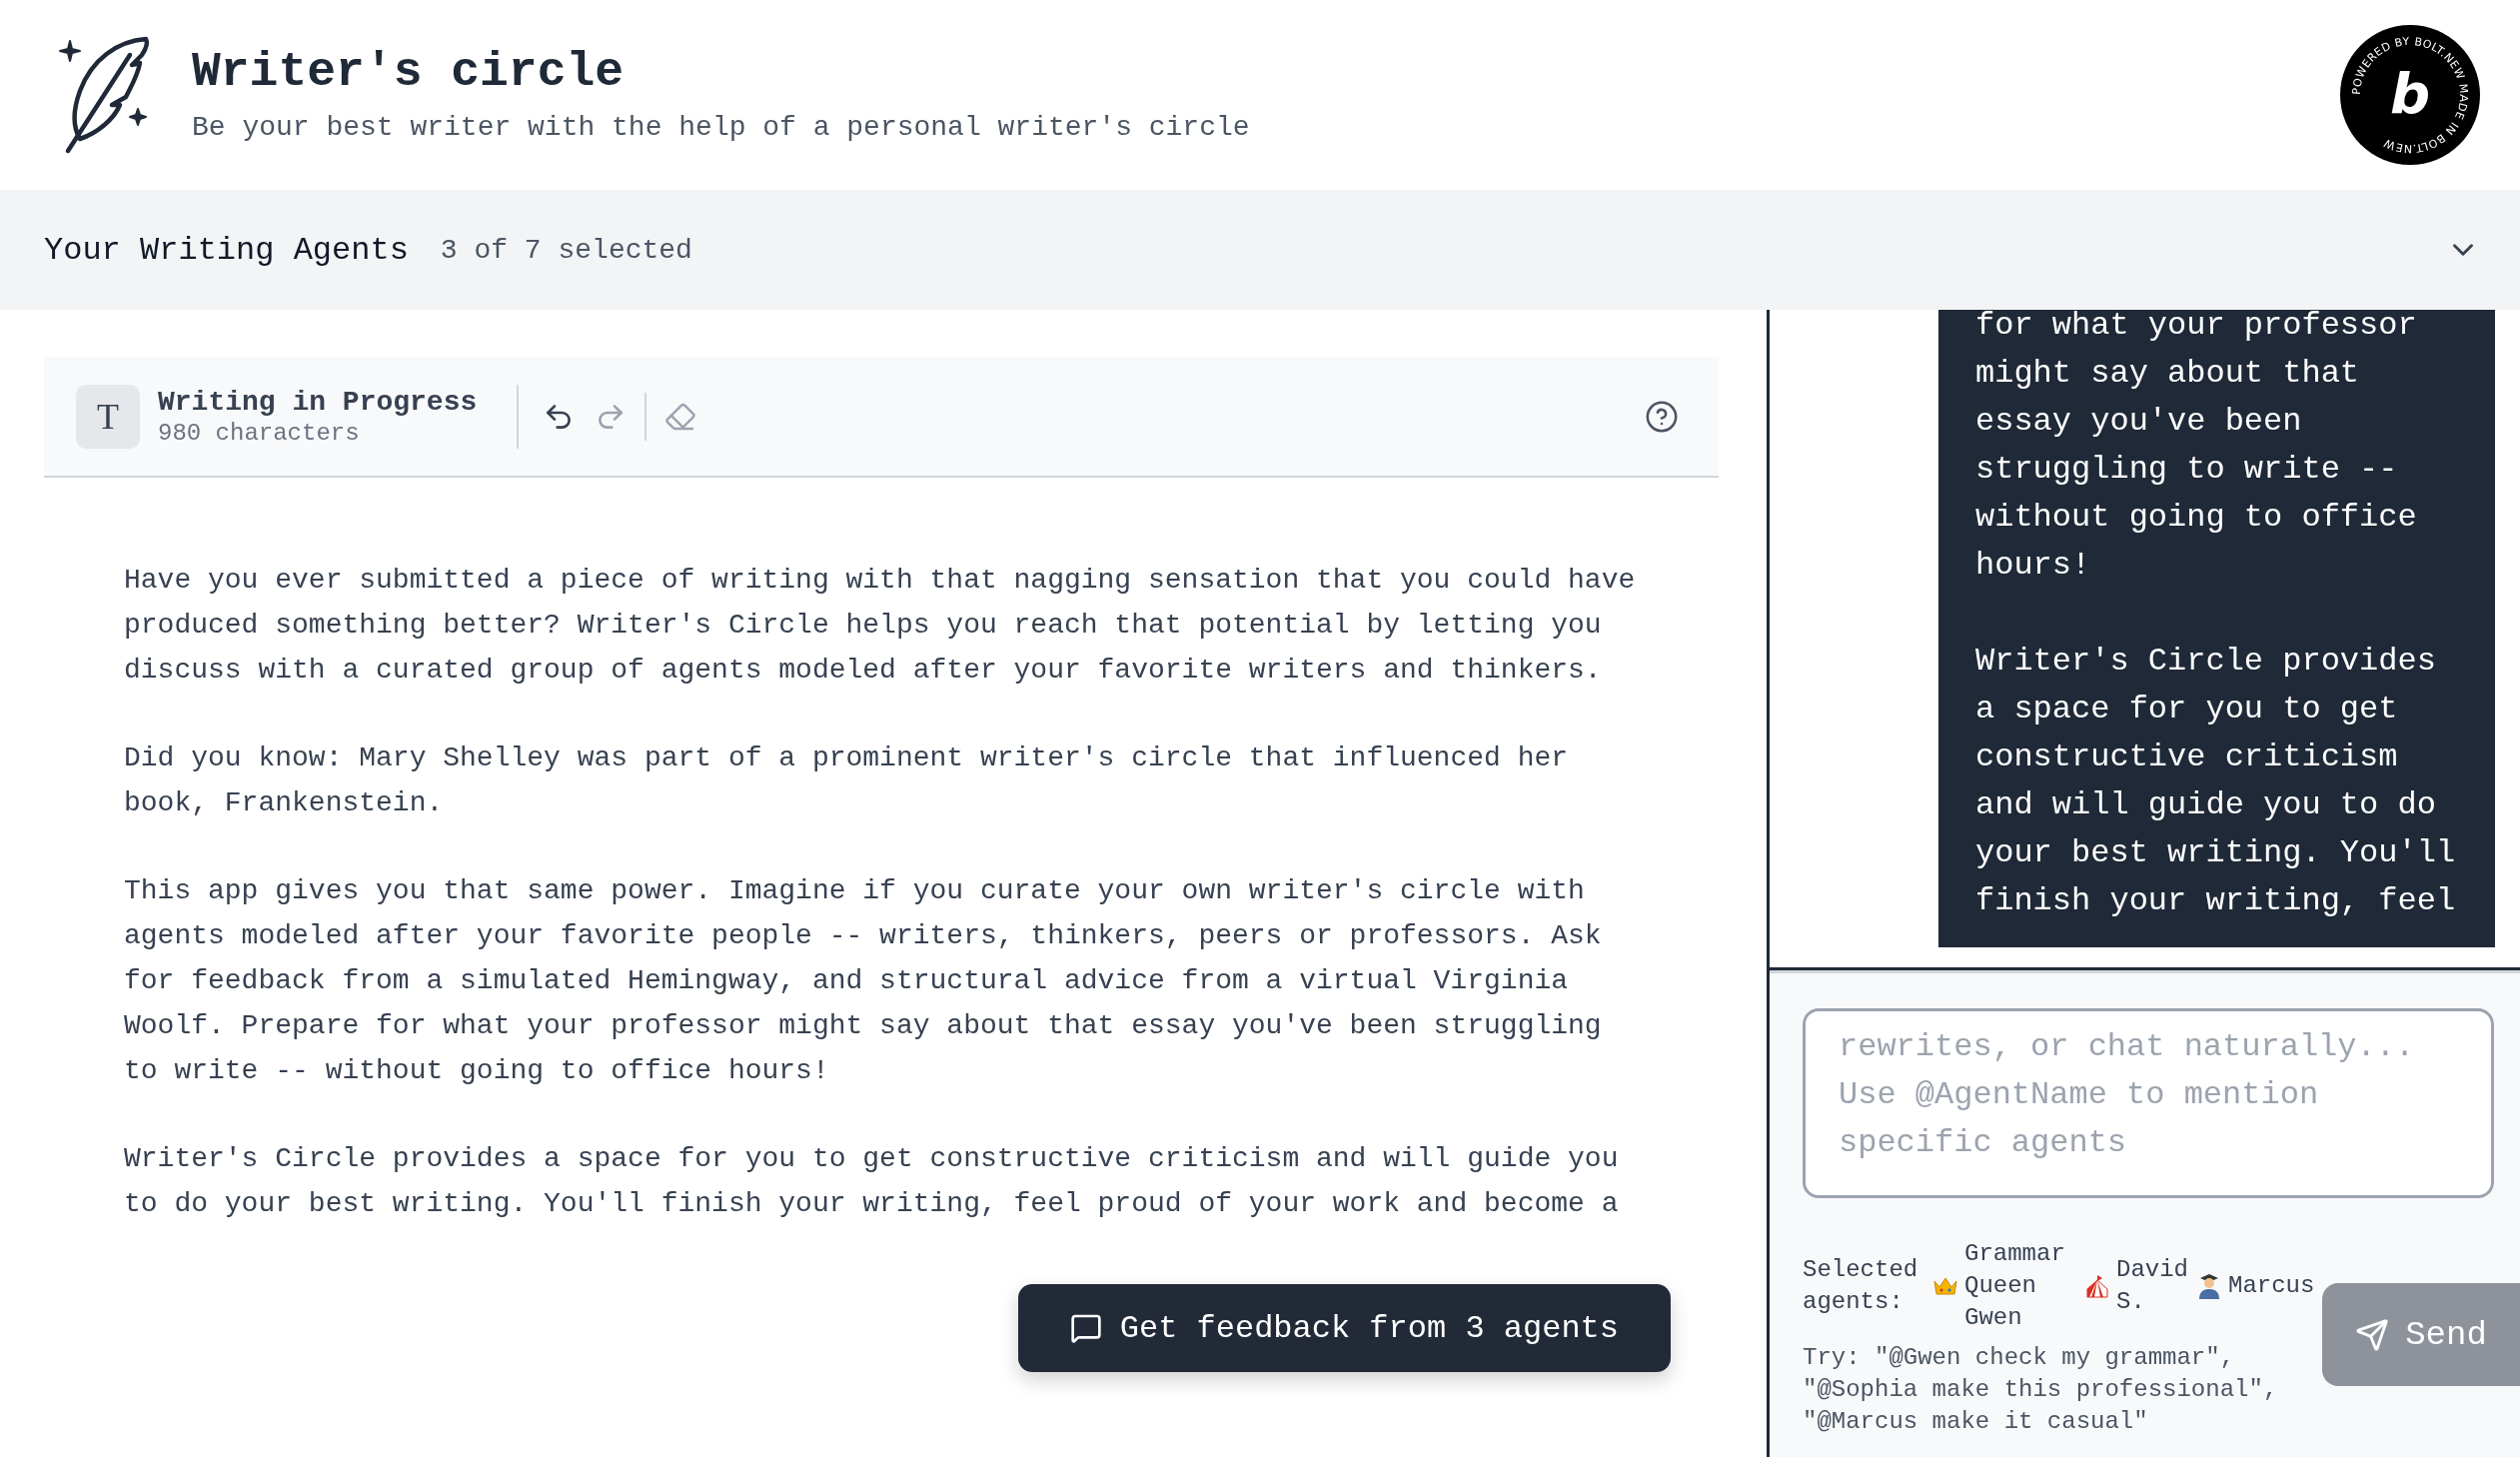  What do you see at coordinates (566, 250) in the screenshot?
I see `selected-count: 3 of 7 selected` at bounding box center [566, 250].